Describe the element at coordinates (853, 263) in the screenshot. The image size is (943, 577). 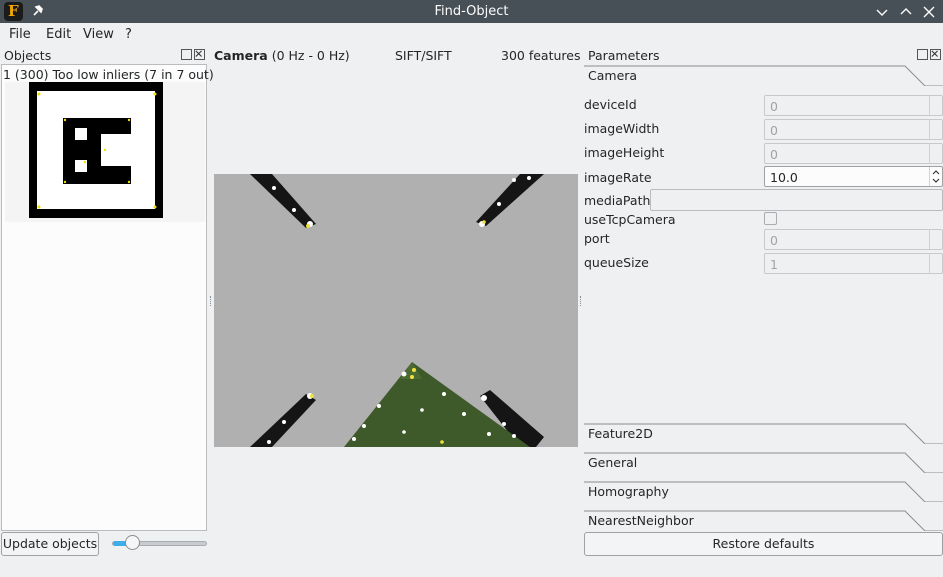
I see `queuesize-spinbox: 1` at that location.